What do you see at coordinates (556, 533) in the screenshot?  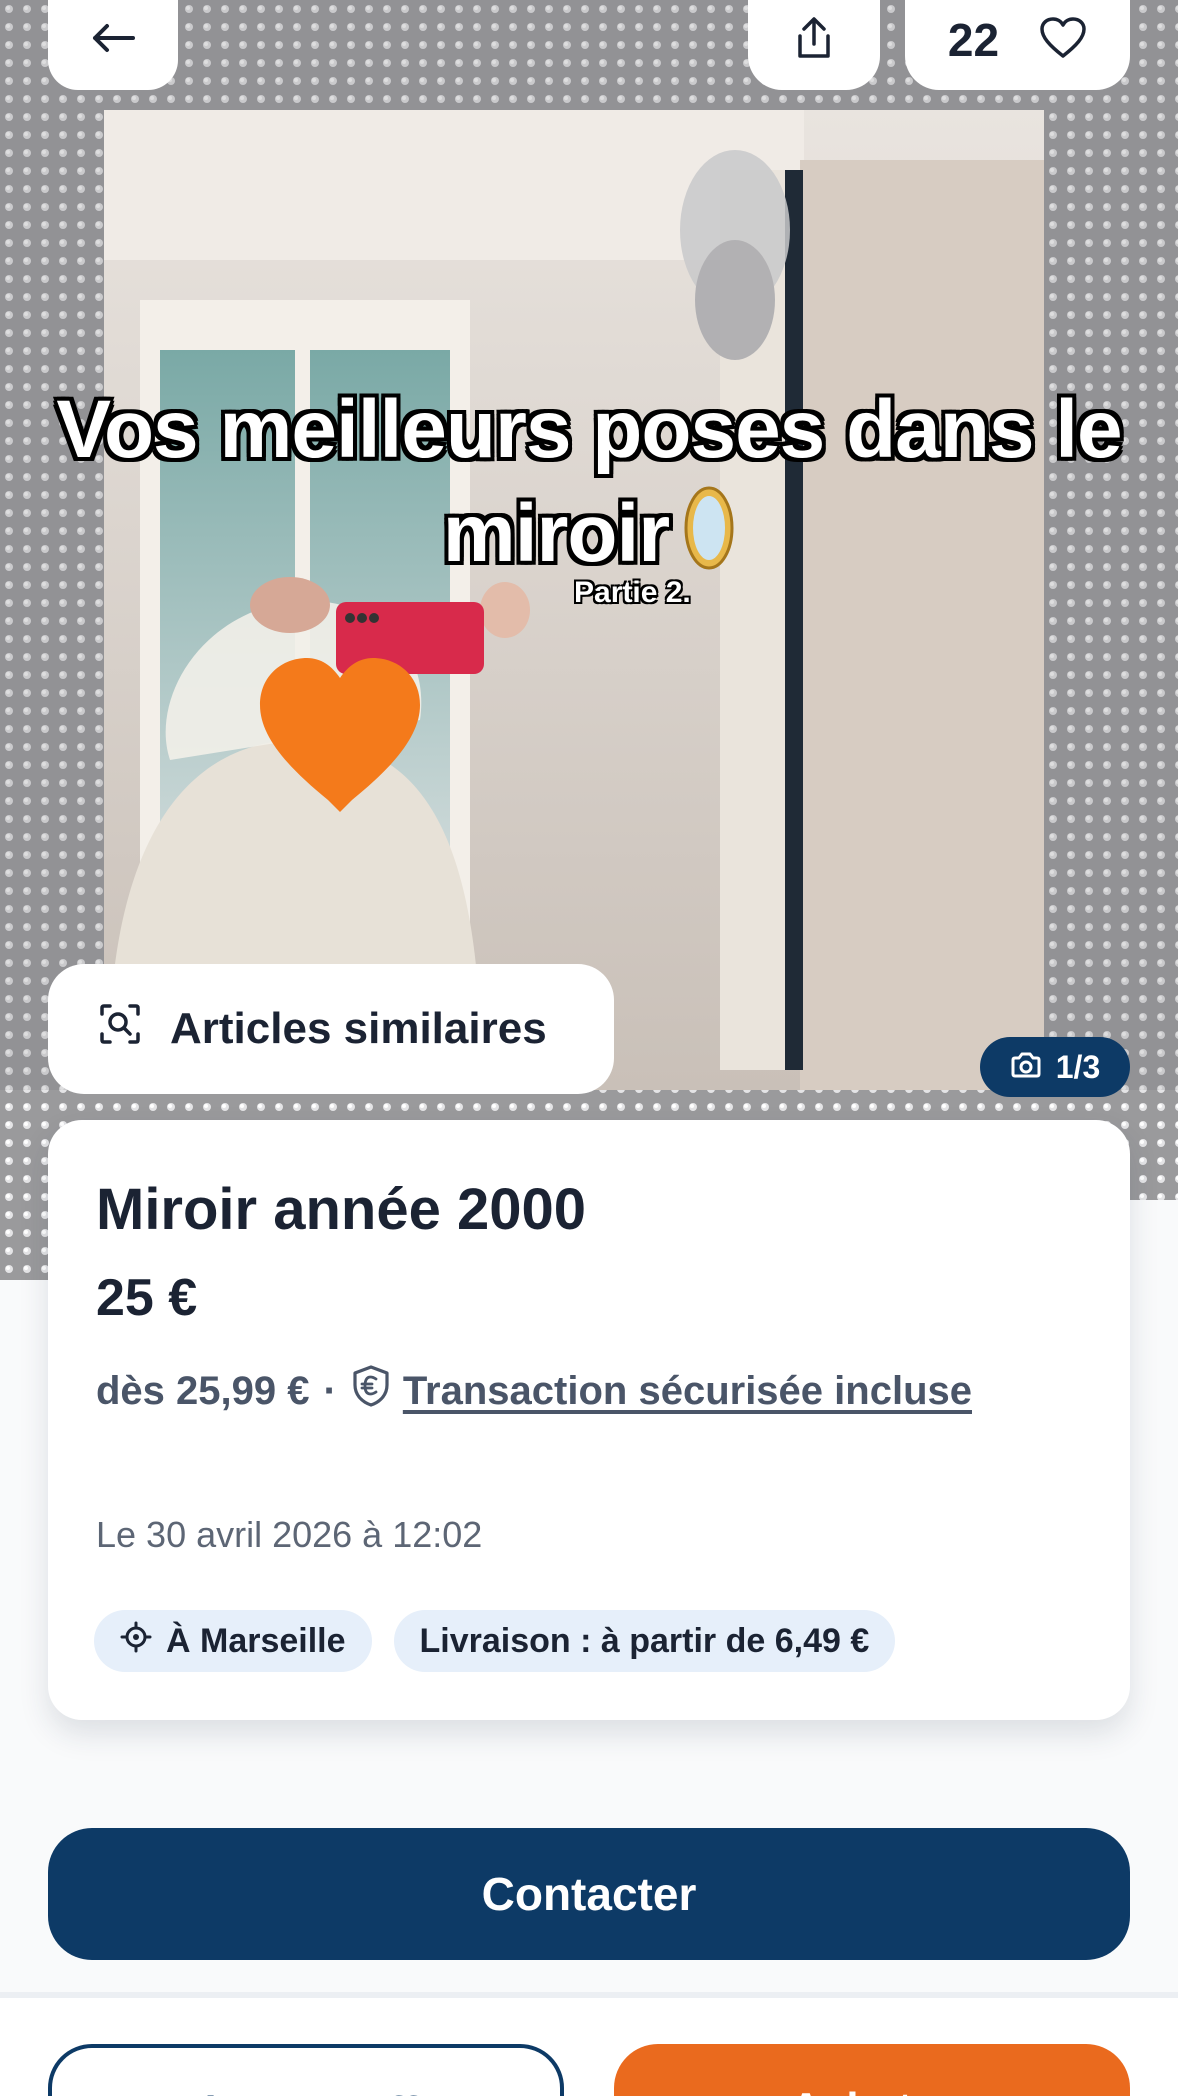 I see `overlay-title-line-2: miroir` at bounding box center [556, 533].